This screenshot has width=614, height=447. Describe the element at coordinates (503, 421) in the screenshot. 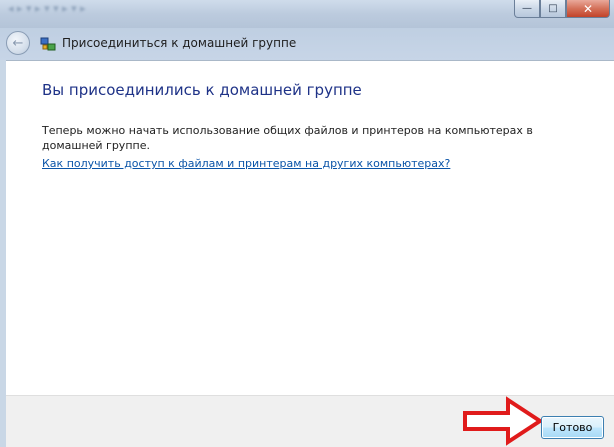

I see `red-arrow-icon` at that location.